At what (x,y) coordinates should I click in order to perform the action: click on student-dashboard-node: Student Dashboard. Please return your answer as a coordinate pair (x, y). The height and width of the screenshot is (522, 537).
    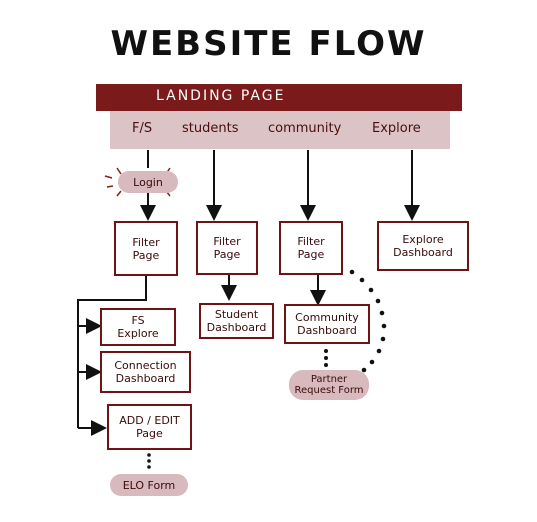
    Looking at the image, I should click on (236, 321).